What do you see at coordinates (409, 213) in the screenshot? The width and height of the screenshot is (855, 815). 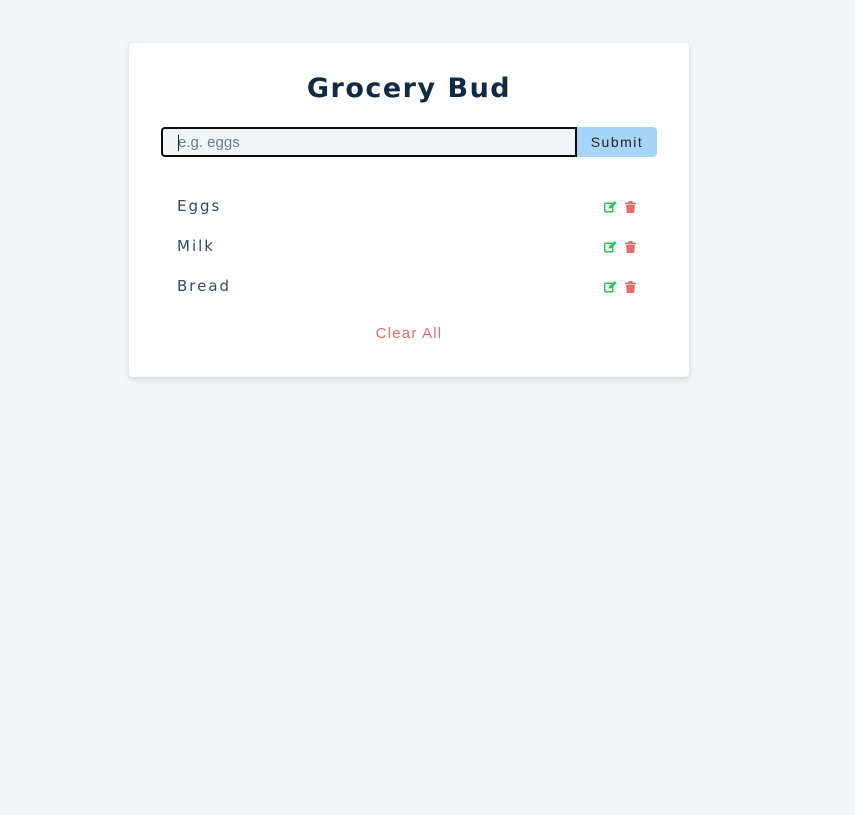 I see `list-item: Eggs` at bounding box center [409, 213].